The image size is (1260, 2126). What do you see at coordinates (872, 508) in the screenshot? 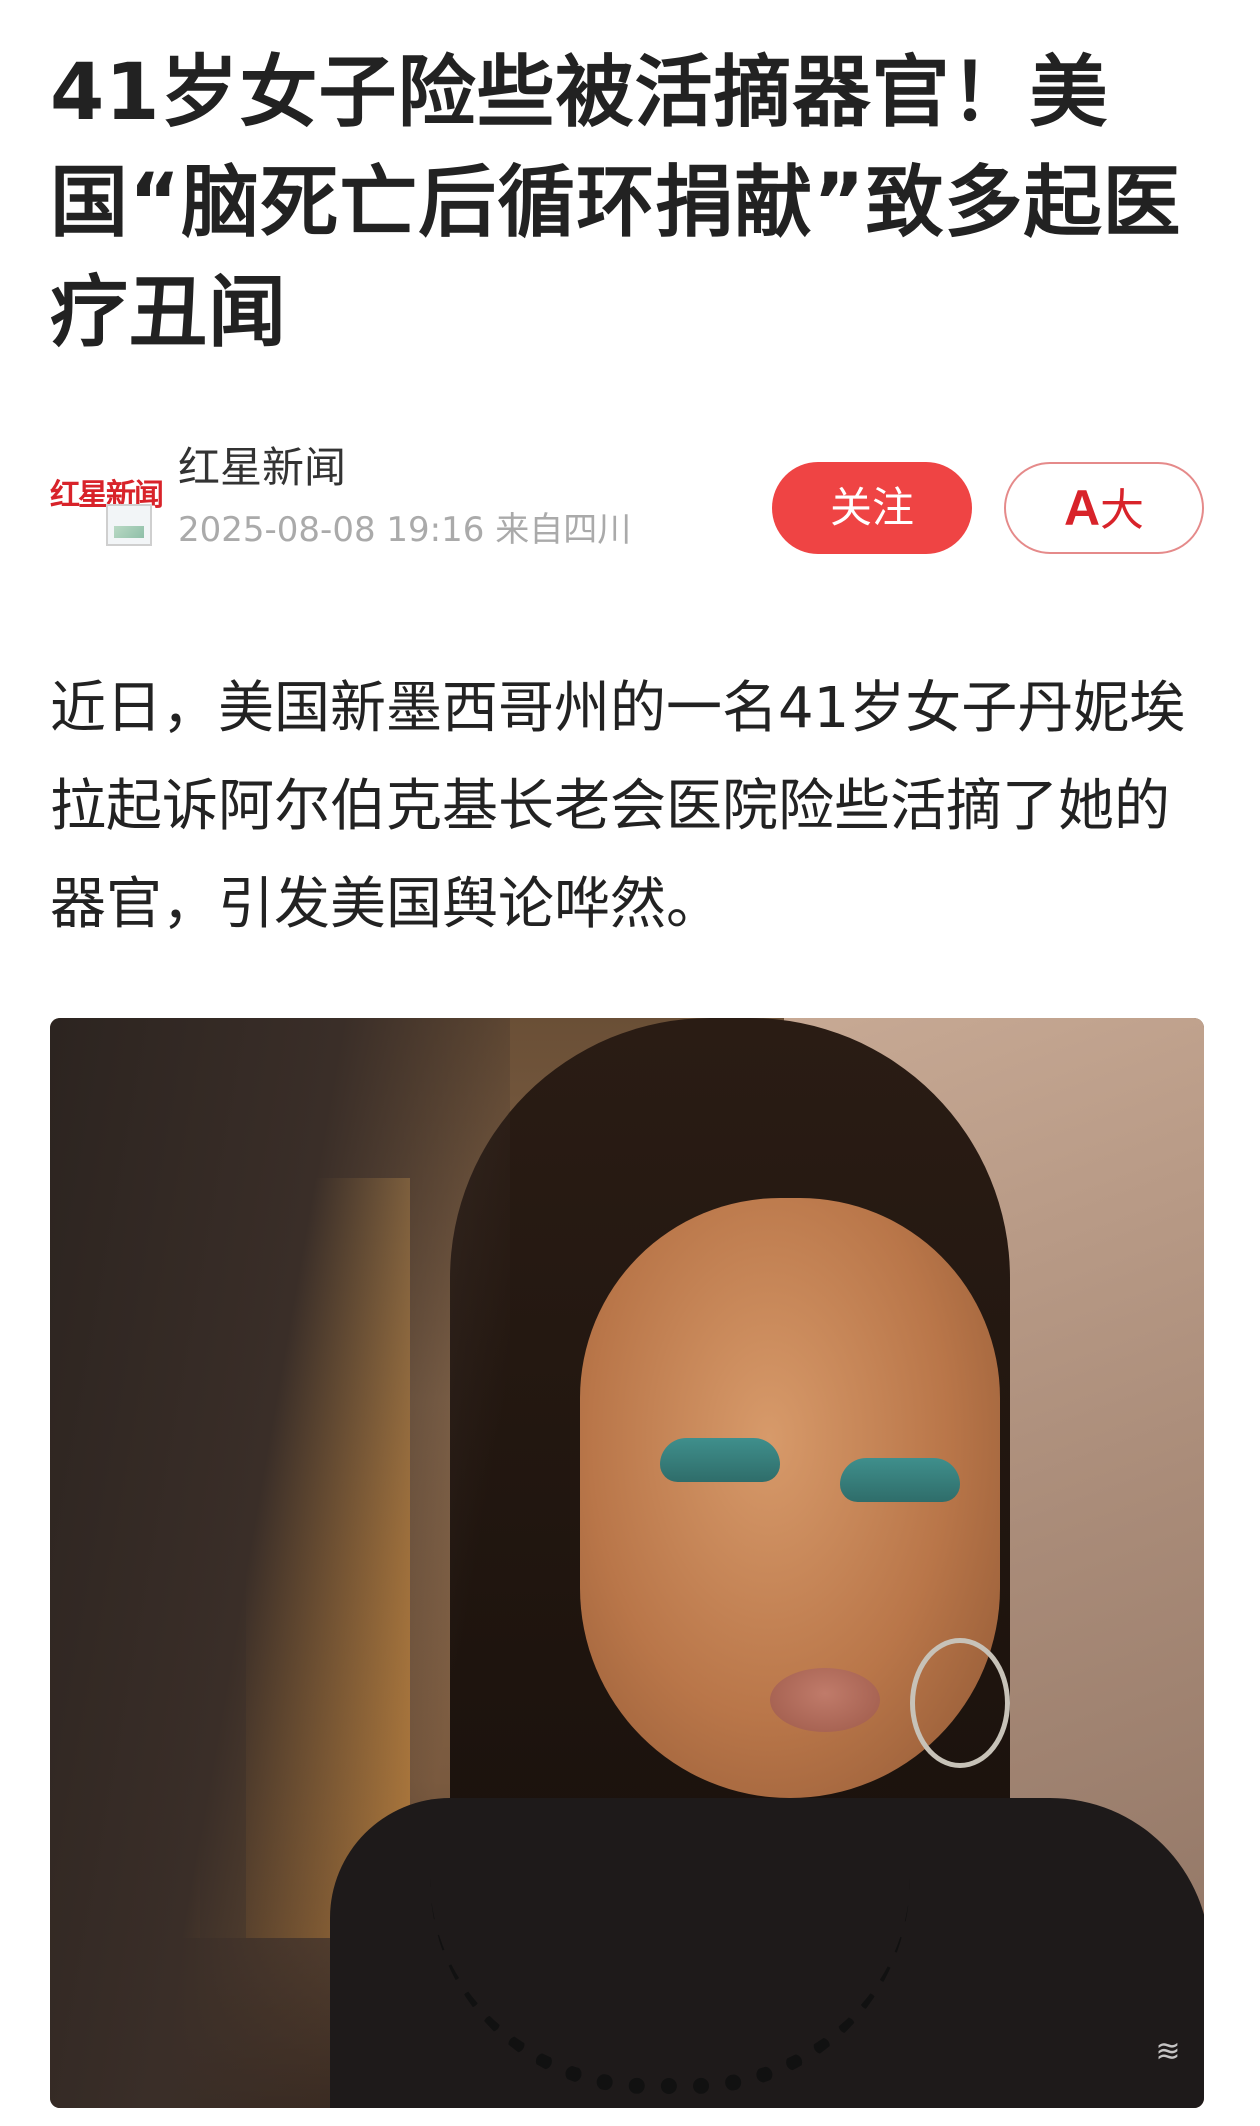
I see `follow-button: 关注` at bounding box center [872, 508].